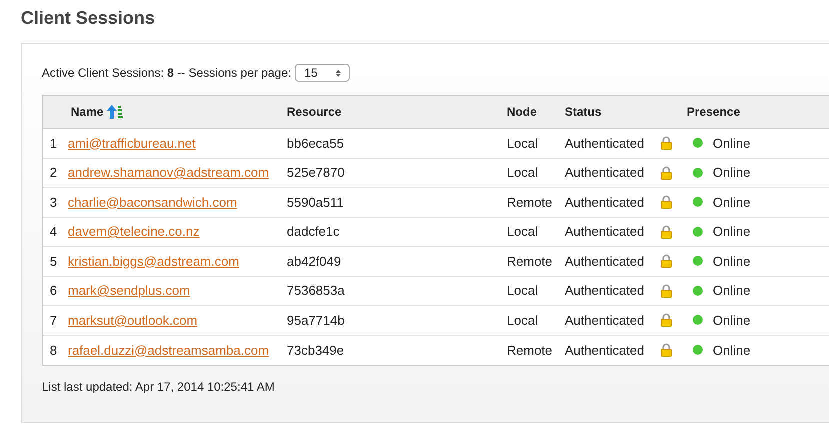 The height and width of the screenshot is (438, 829). What do you see at coordinates (53, 321) in the screenshot?
I see `row-number: 7` at bounding box center [53, 321].